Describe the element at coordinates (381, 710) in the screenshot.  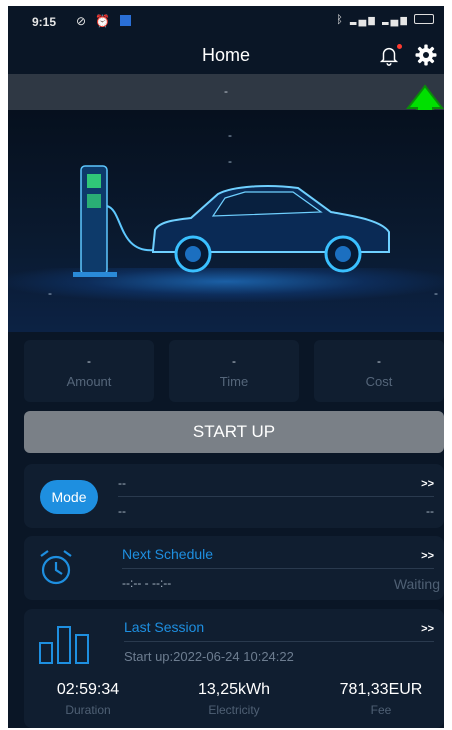
I see `metric-label: Fee` at that location.